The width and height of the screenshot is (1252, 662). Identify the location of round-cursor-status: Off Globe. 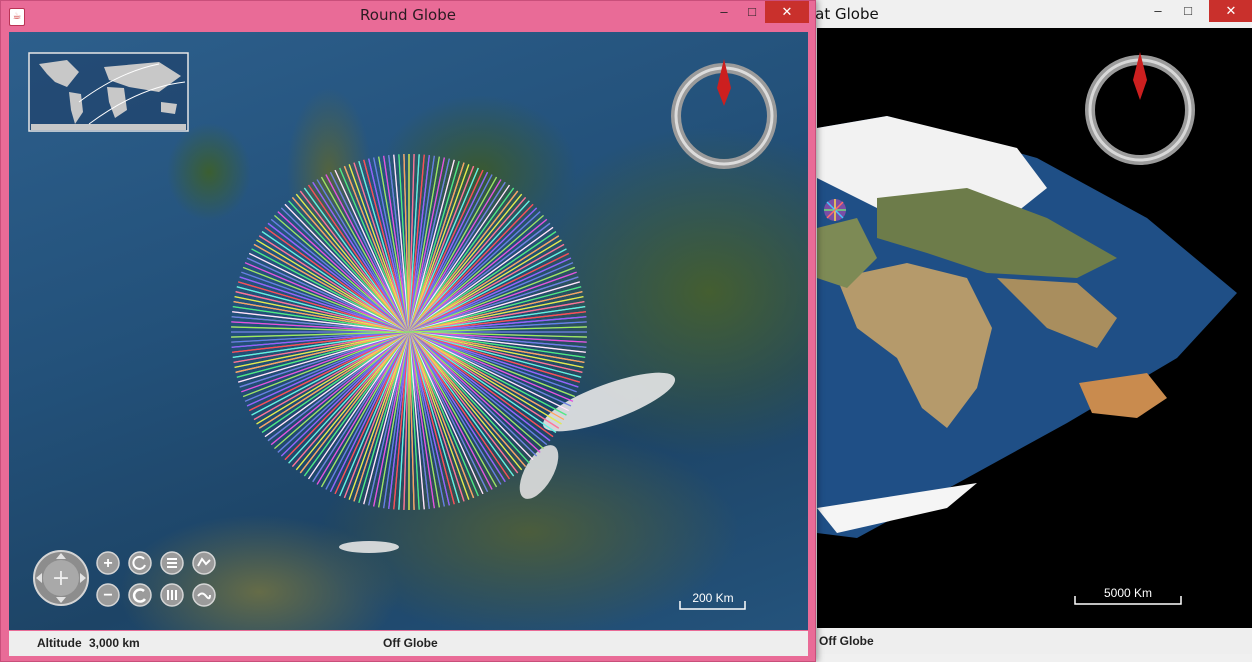
(410, 643).